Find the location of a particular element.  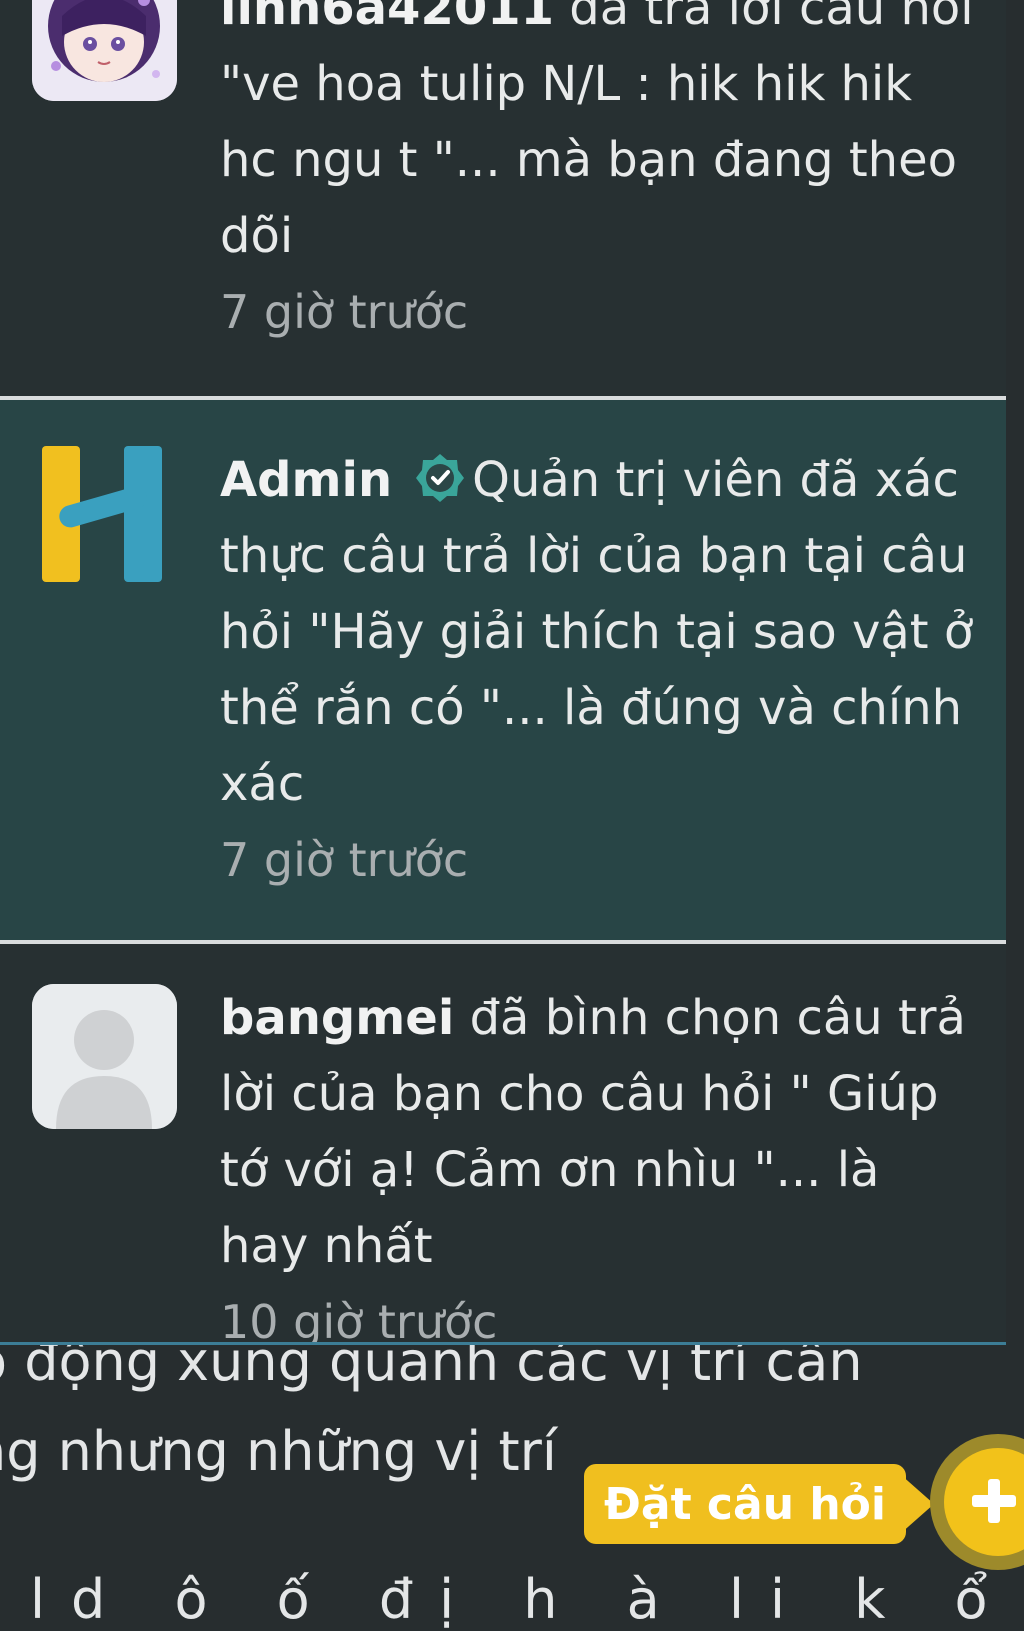

notification-username: bangmei is located at coordinates (337, 1018).